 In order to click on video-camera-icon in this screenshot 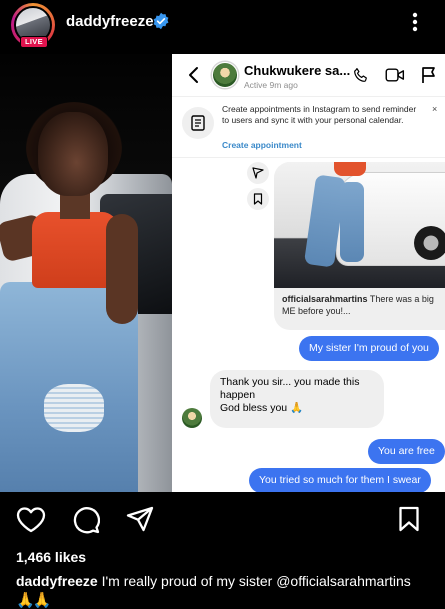, I will do `click(395, 75)`.